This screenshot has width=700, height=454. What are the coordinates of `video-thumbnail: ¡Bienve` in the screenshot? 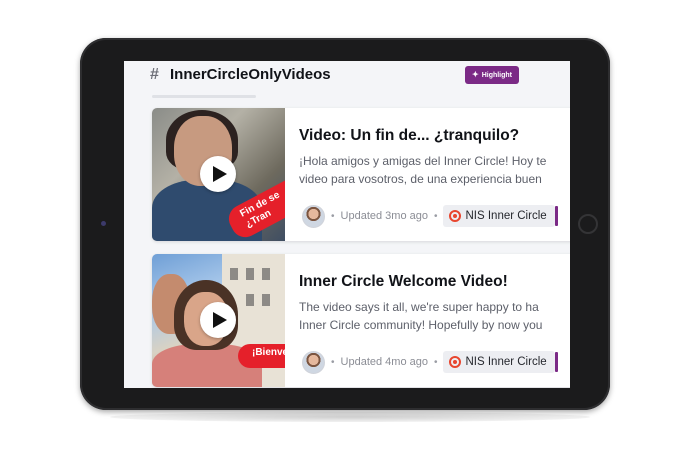 It's located at (218, 320).